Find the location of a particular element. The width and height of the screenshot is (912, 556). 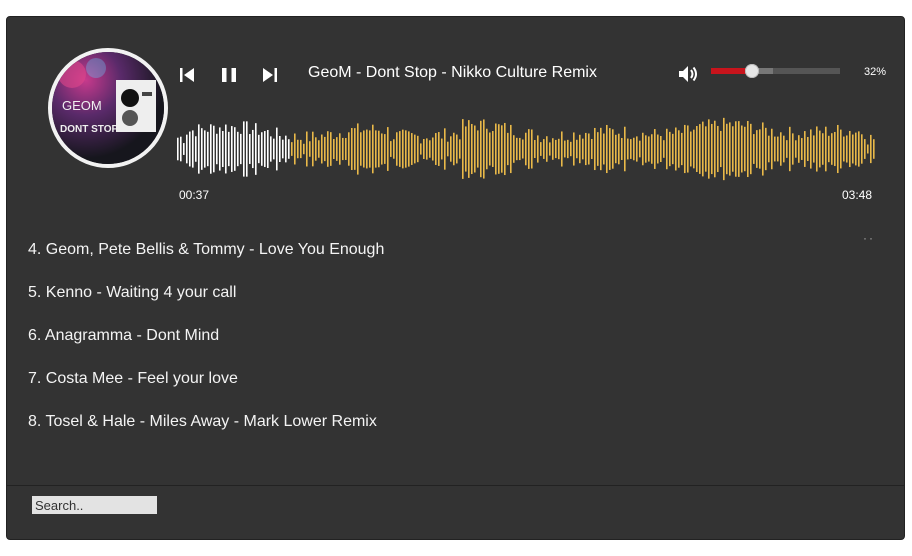

more-options-icon: ·· is located at coordinates (869, 238).